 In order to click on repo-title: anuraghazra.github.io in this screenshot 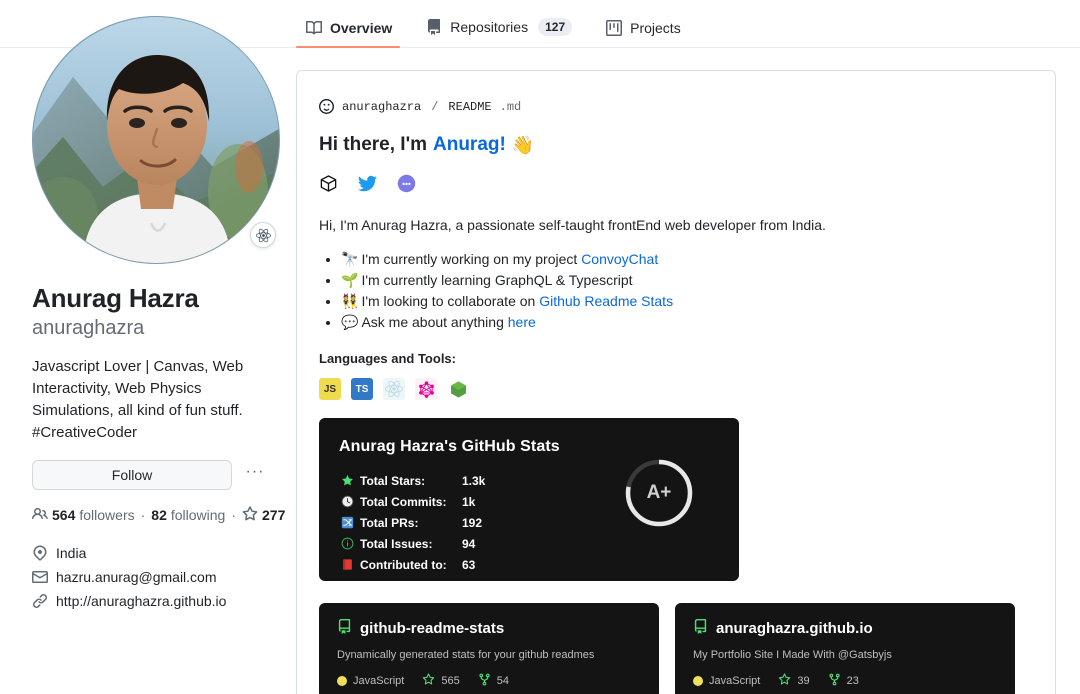, I will do `click(845, 628)`.